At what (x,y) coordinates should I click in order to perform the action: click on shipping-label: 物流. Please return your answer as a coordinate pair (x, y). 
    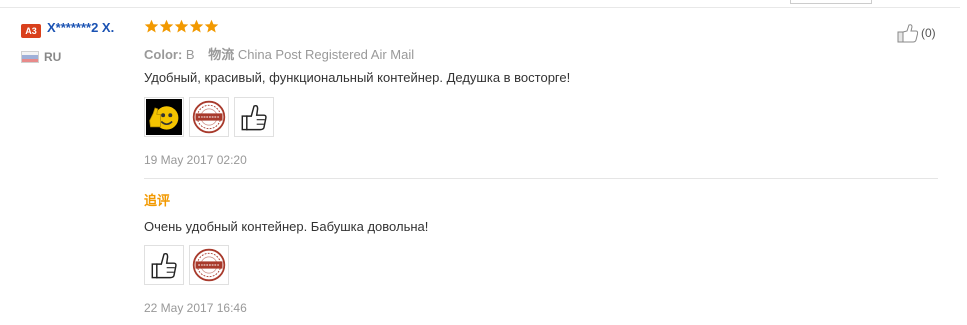
    Looking at the image, I should click on (221, 54).